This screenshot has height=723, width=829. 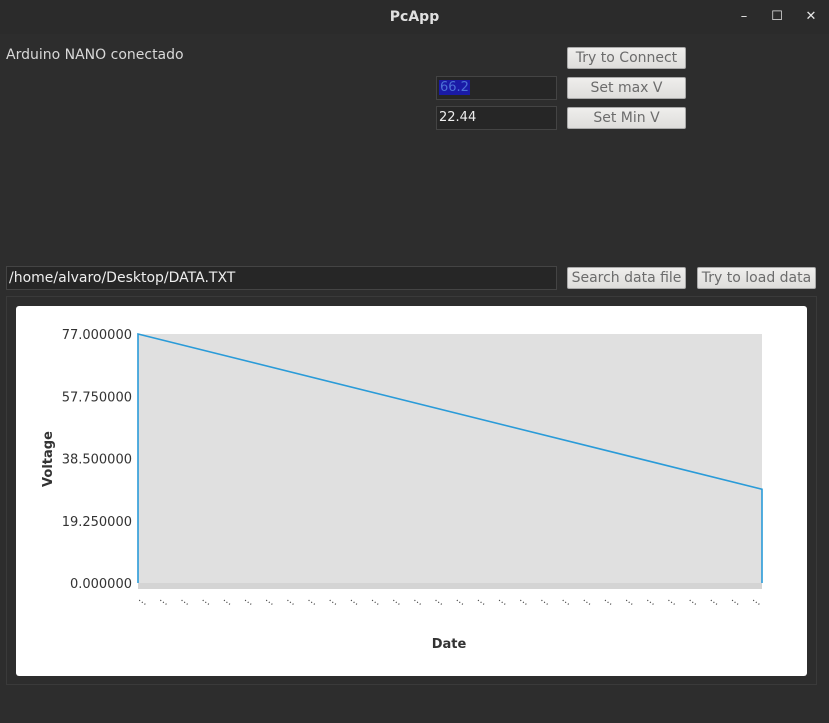 I want to click on minimize-icon: –, so click(x=744, y=17).